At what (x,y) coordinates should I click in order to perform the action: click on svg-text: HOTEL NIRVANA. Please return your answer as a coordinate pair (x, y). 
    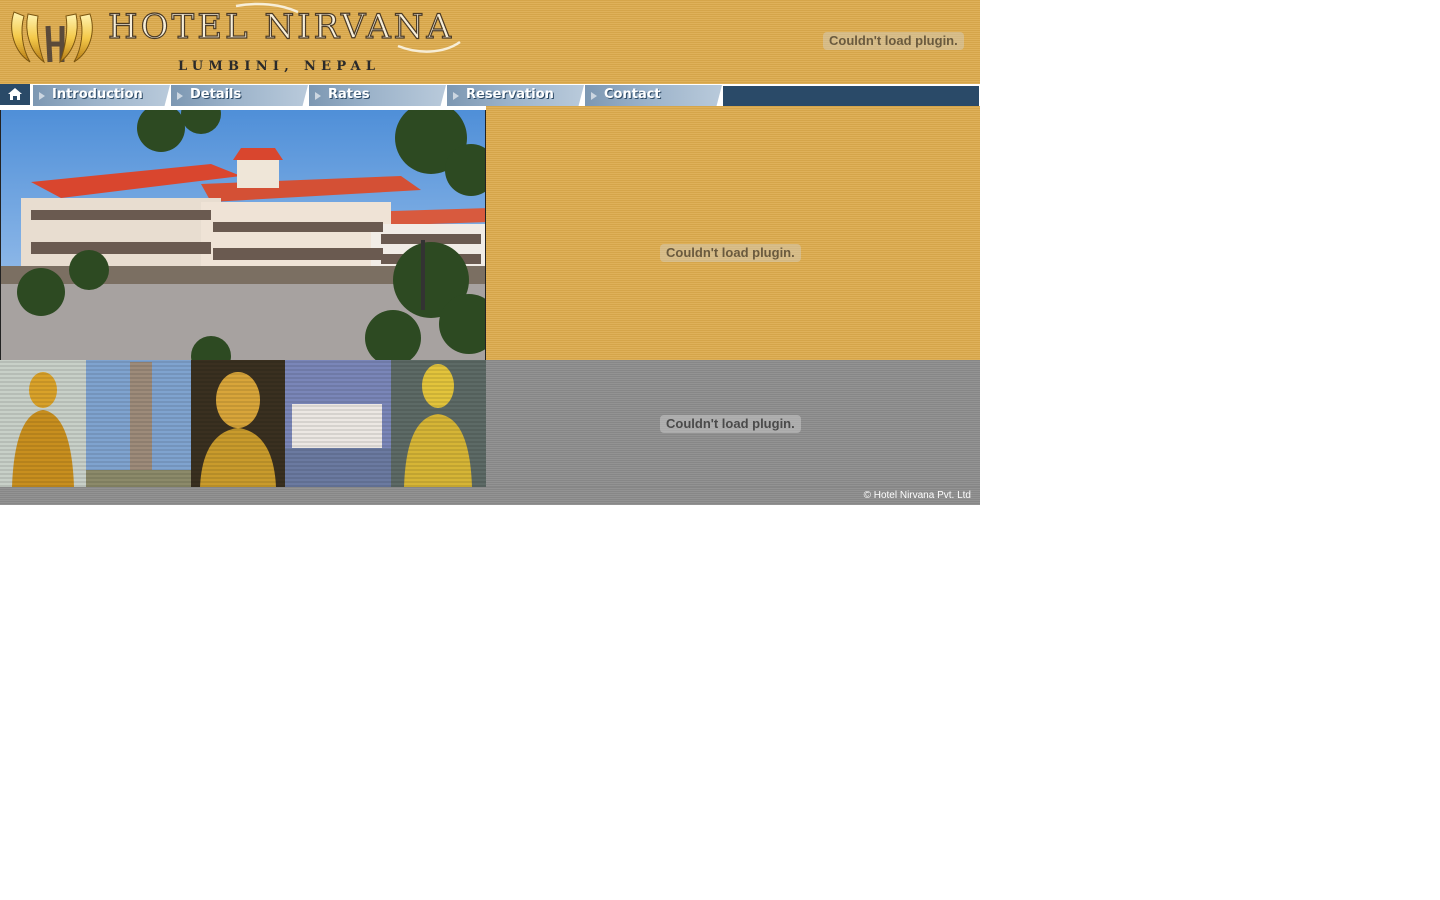
    Looking at the image, I should click on (281, 27).